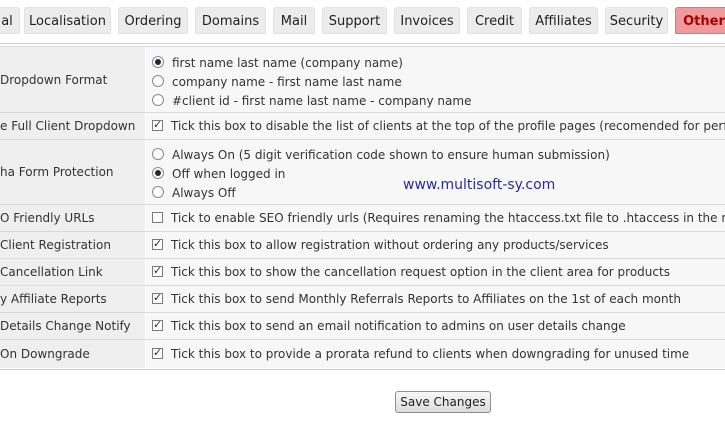  I want to click on row-label: On Downgrade, so click(72, 354).